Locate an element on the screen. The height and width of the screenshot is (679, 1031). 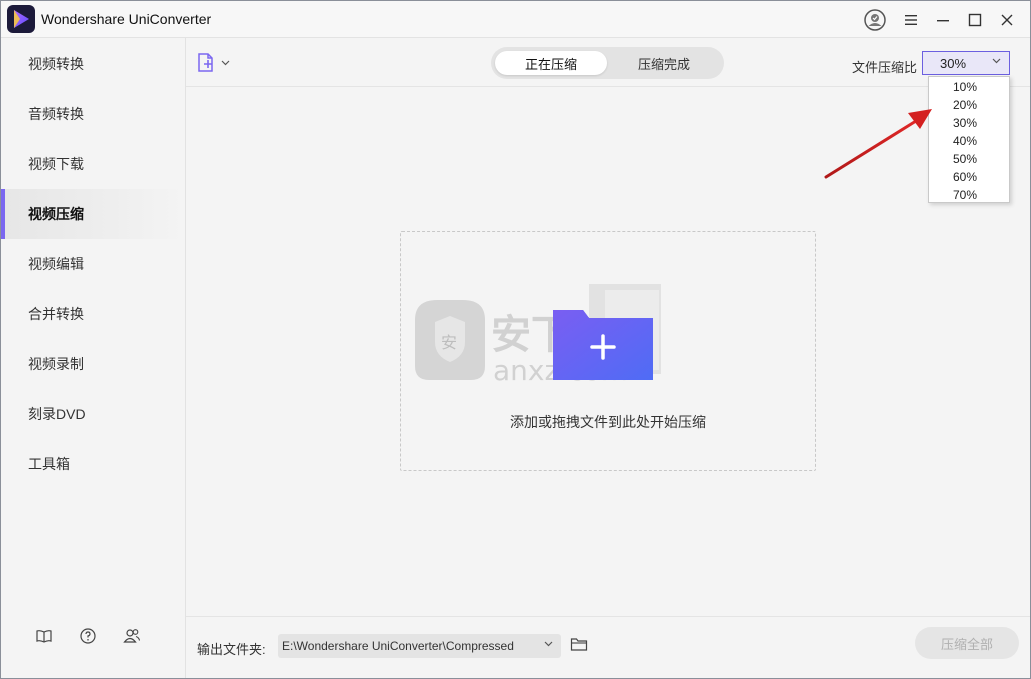
sidebar-item-video-record: 视频录制 is located at coordinates (93, 364).